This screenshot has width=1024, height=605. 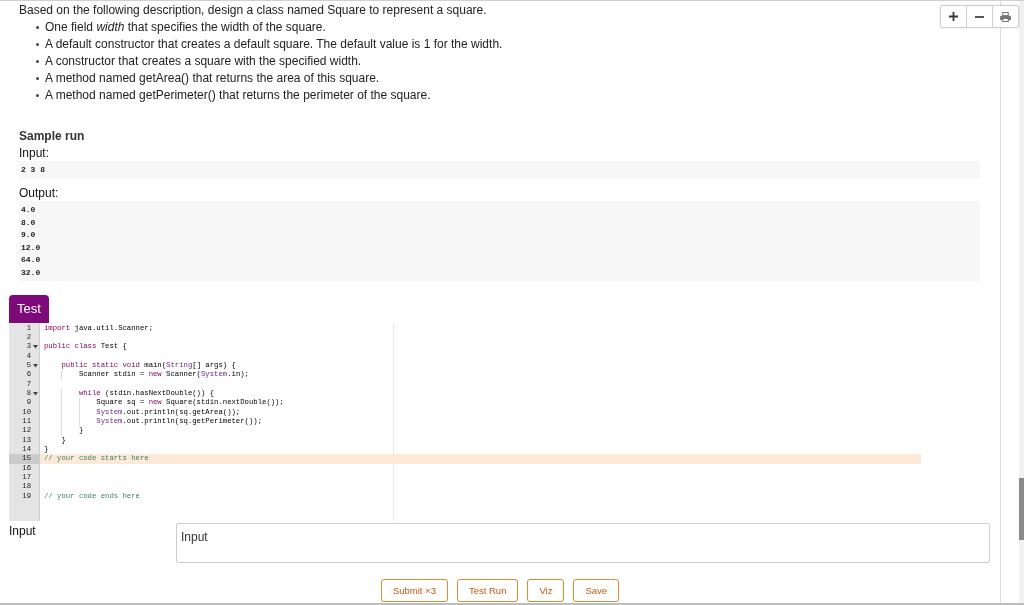 I want to click on action-button: Submit ×3, so click(x=414, y=590).